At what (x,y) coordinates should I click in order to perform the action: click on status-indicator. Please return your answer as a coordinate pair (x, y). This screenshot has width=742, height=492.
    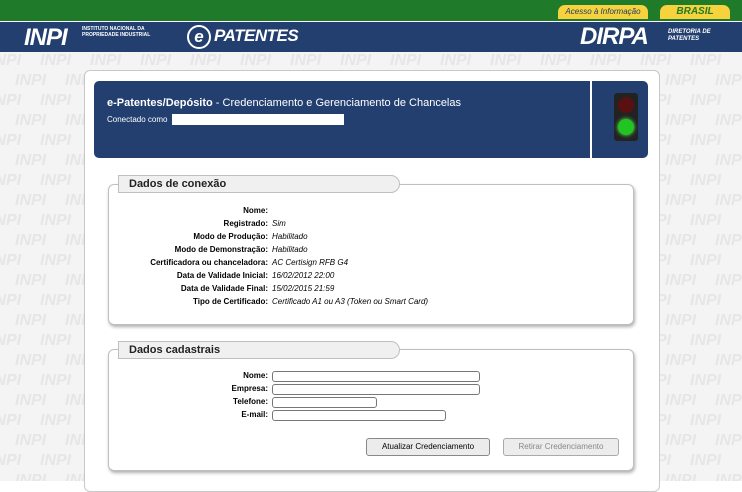
    Looking at the image, I should click on (620, 119).